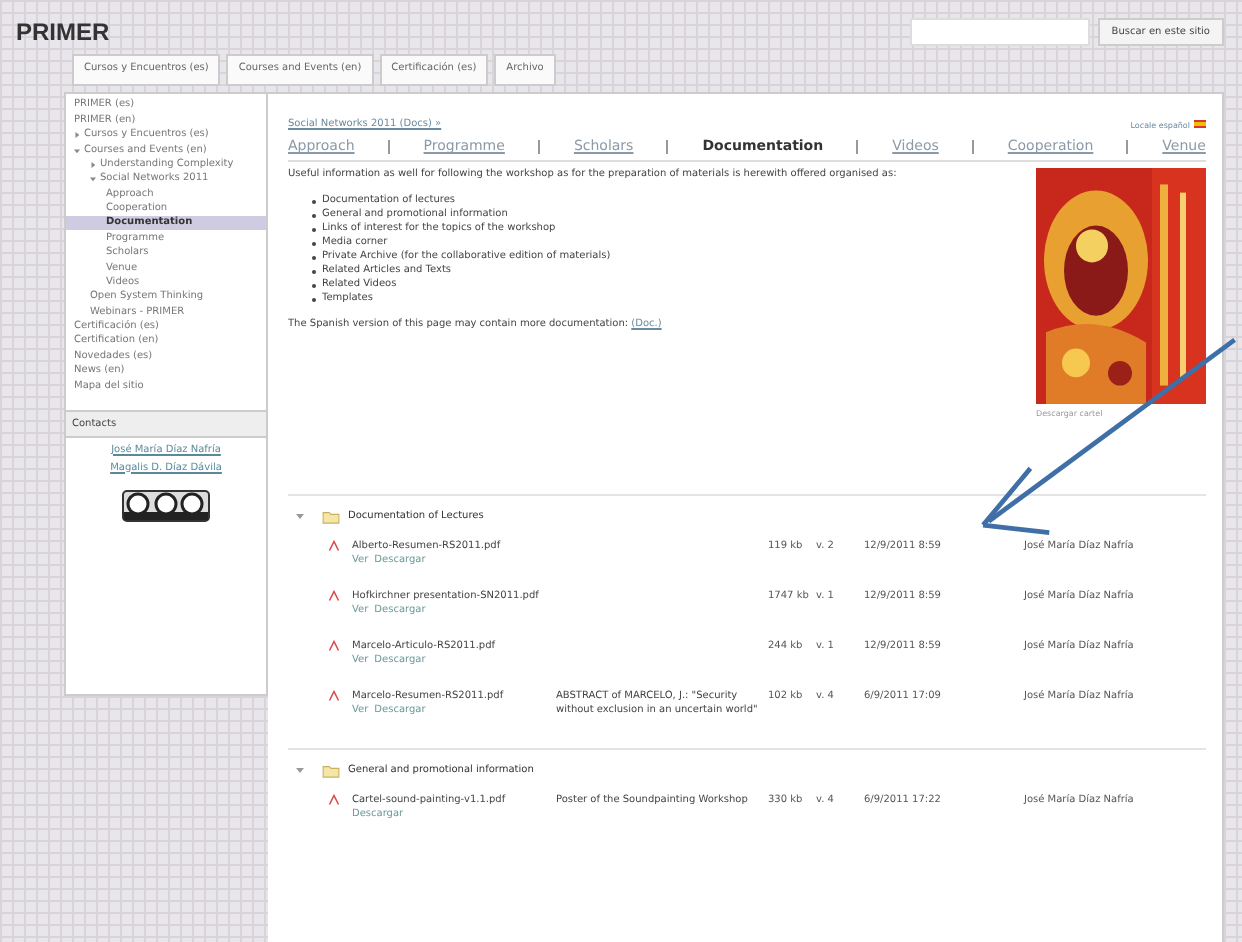 This screenshot has width=1242, height=942. I want to click on search-field, so click(999, 32).